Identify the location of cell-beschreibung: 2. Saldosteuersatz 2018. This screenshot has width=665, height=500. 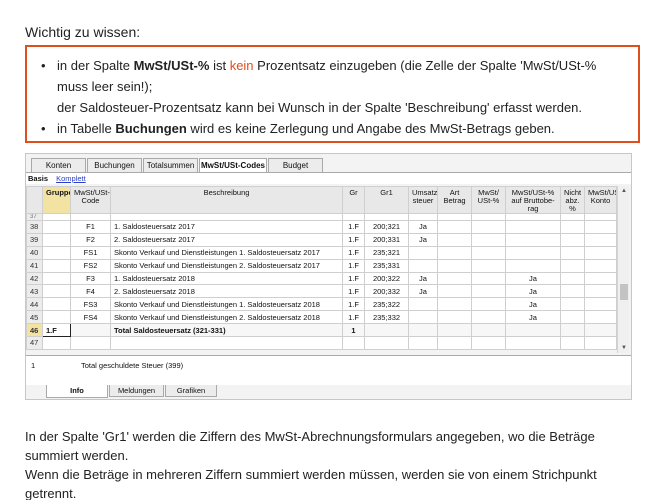
(226, 291).